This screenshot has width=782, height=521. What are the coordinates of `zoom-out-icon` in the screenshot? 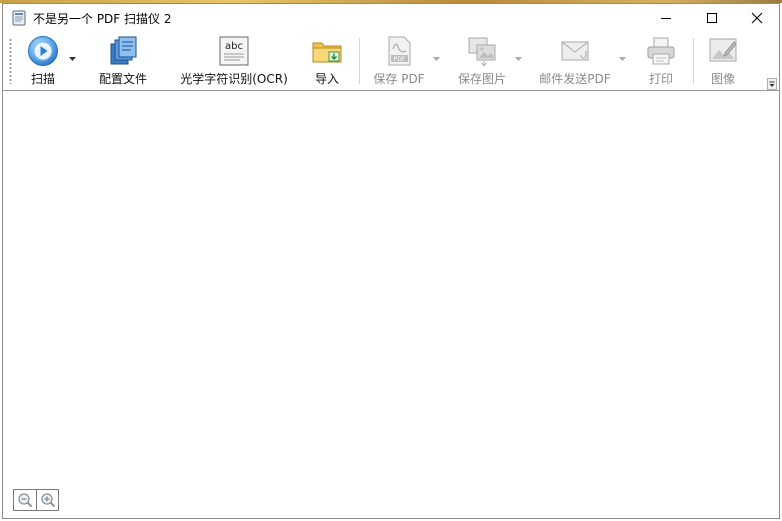 It's located at (25, 500).